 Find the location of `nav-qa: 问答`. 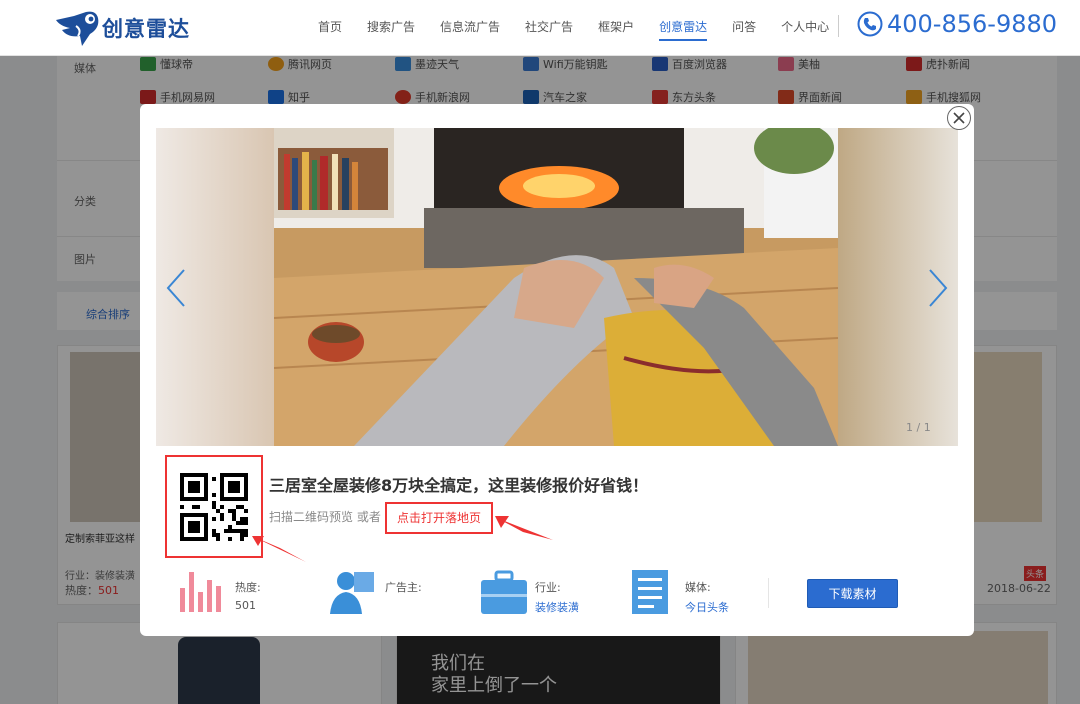

nav-qa: 问答 is located at coordinates (744, 28).